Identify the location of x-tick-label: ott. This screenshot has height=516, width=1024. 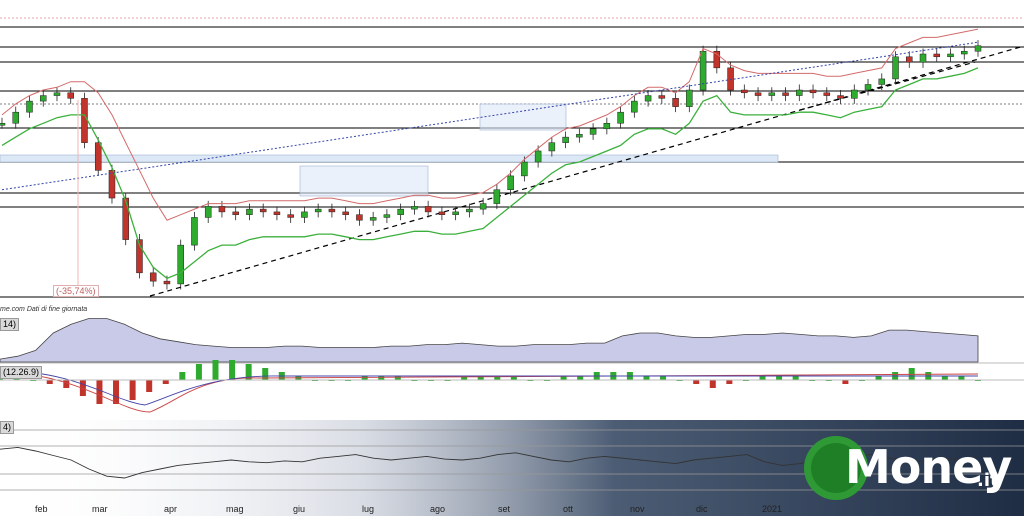
(568, 509).